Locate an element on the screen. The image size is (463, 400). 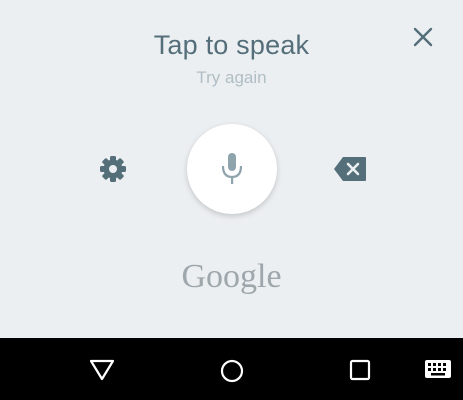
back-icon is located at coordinates (102, 372).